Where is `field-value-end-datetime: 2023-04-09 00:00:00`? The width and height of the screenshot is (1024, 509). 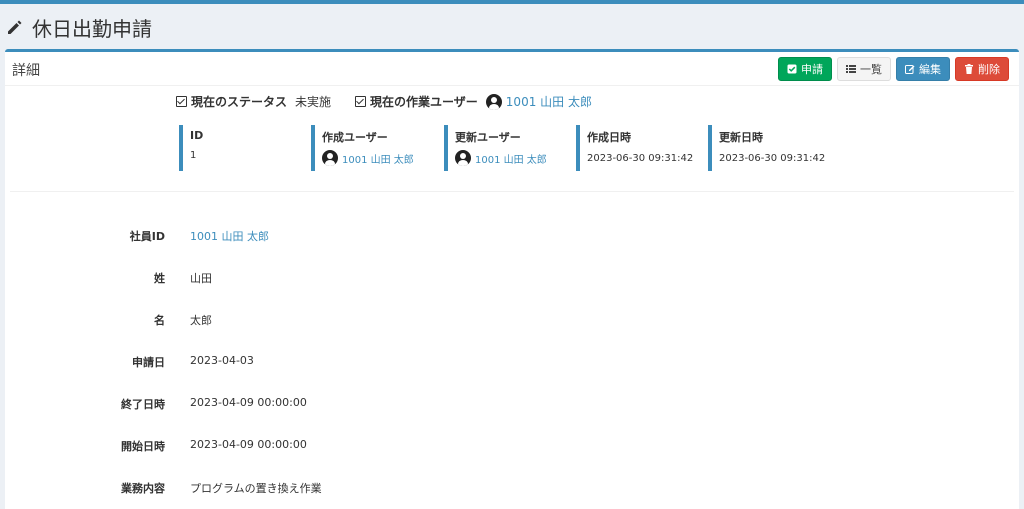
field-value-end-datetime: 2023-04-09 00:00:00 is located at coordinates (248, 402).